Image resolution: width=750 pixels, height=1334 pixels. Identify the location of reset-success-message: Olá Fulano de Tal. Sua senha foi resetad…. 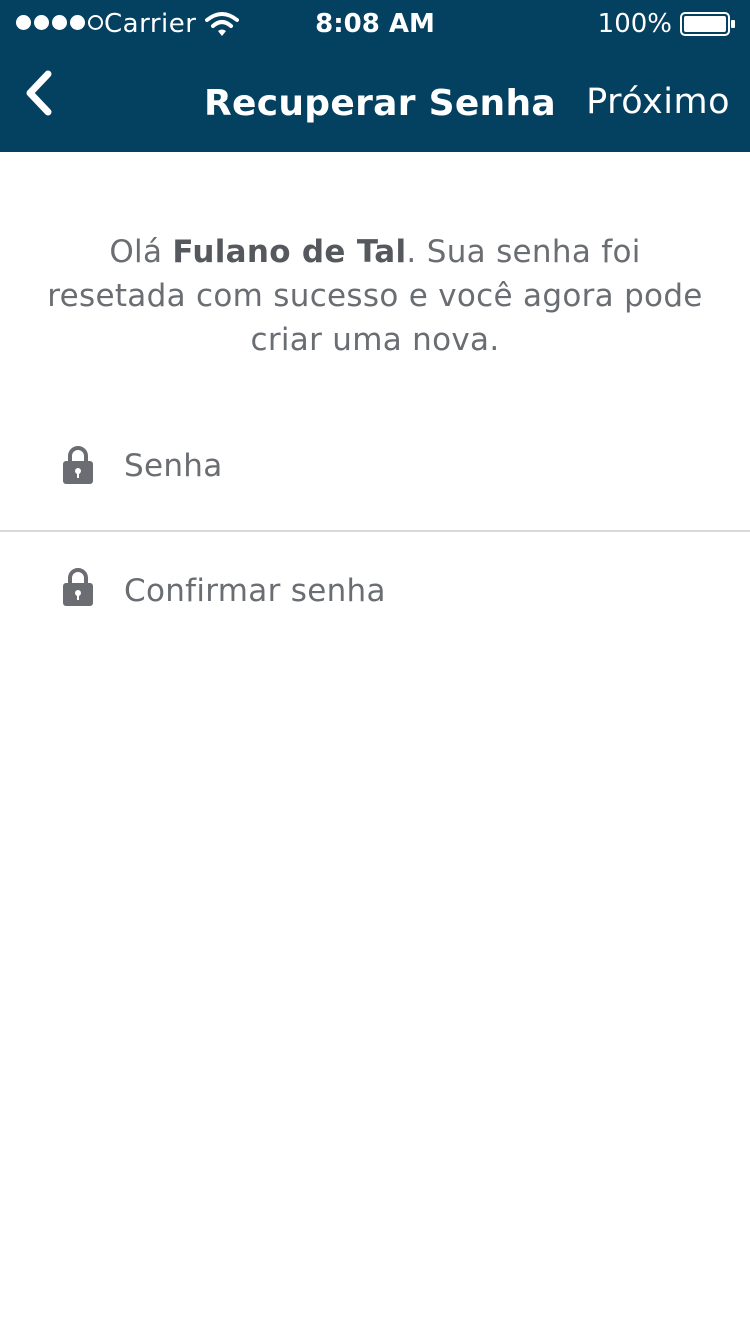
(375, 296).